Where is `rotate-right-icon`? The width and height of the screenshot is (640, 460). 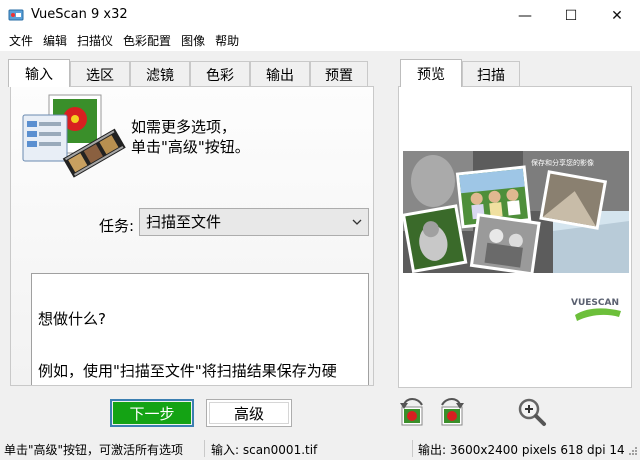 rotate-right-icon is located at coordinates (451, 412).